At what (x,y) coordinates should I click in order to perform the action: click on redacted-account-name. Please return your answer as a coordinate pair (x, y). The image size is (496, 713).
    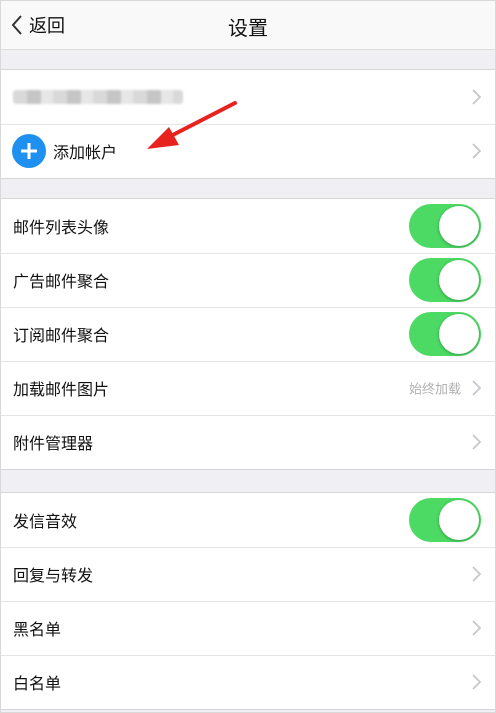
    Looking at the image, I should click on (98, 97).